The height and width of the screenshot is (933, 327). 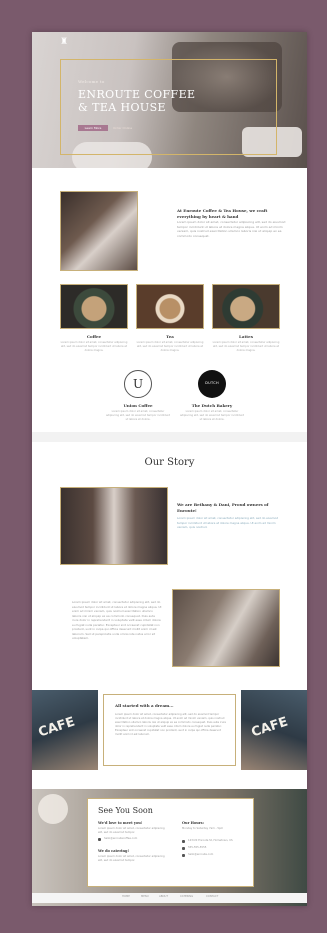 What do you see at coordinates (169, 898) in the screenshot?
I see `bottom-nav` at bounding box center [169, 898].